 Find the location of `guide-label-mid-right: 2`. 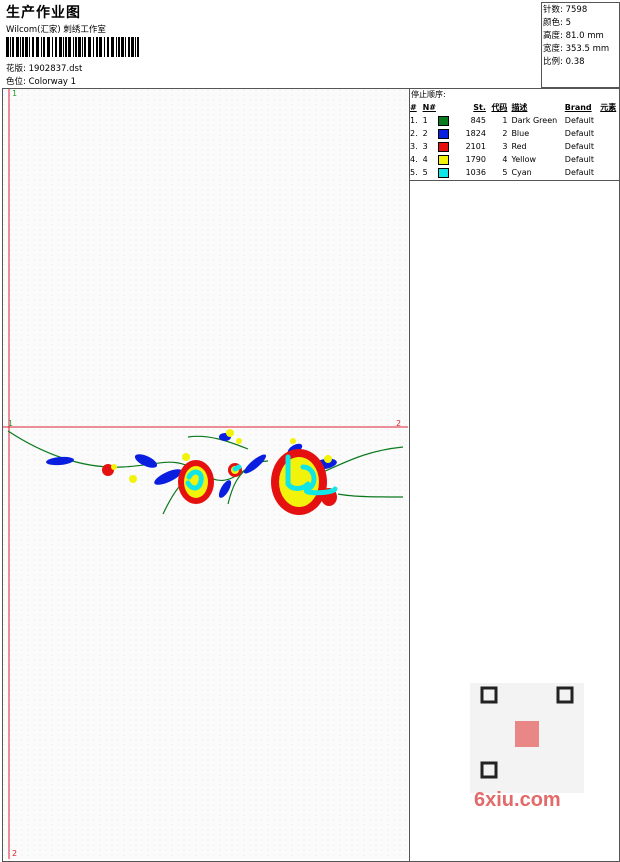

guide-label-mid-right: 2 is located at coordinates (399, 423).